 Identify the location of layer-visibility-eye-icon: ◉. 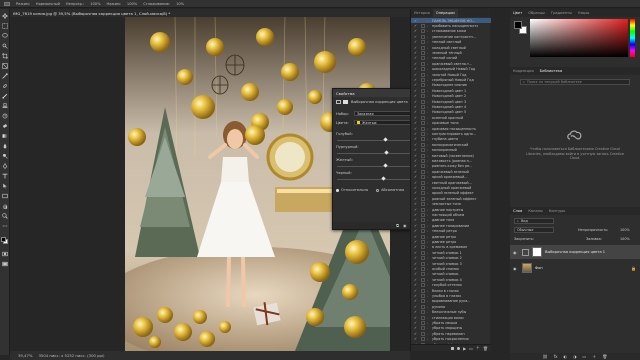
(516, 268).